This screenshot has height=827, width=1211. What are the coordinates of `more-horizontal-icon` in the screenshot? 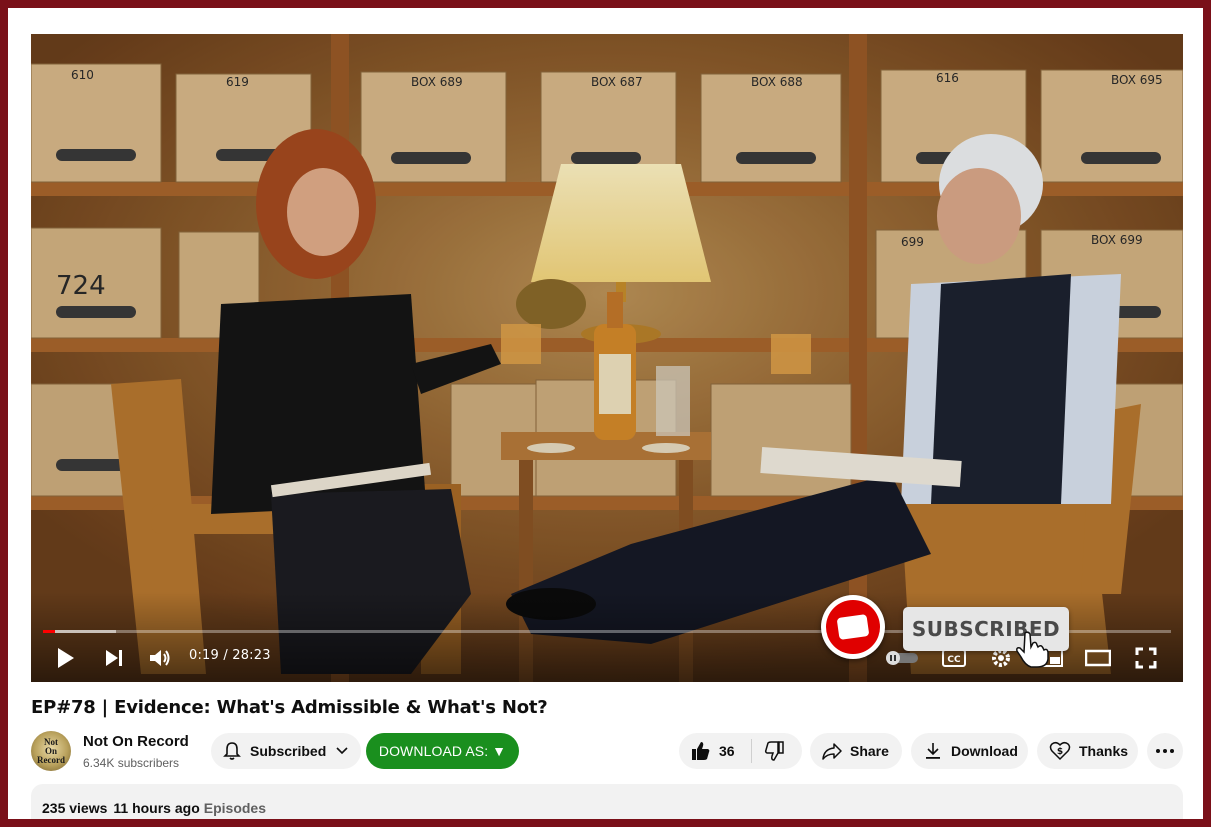 It's located at (1165, 751).